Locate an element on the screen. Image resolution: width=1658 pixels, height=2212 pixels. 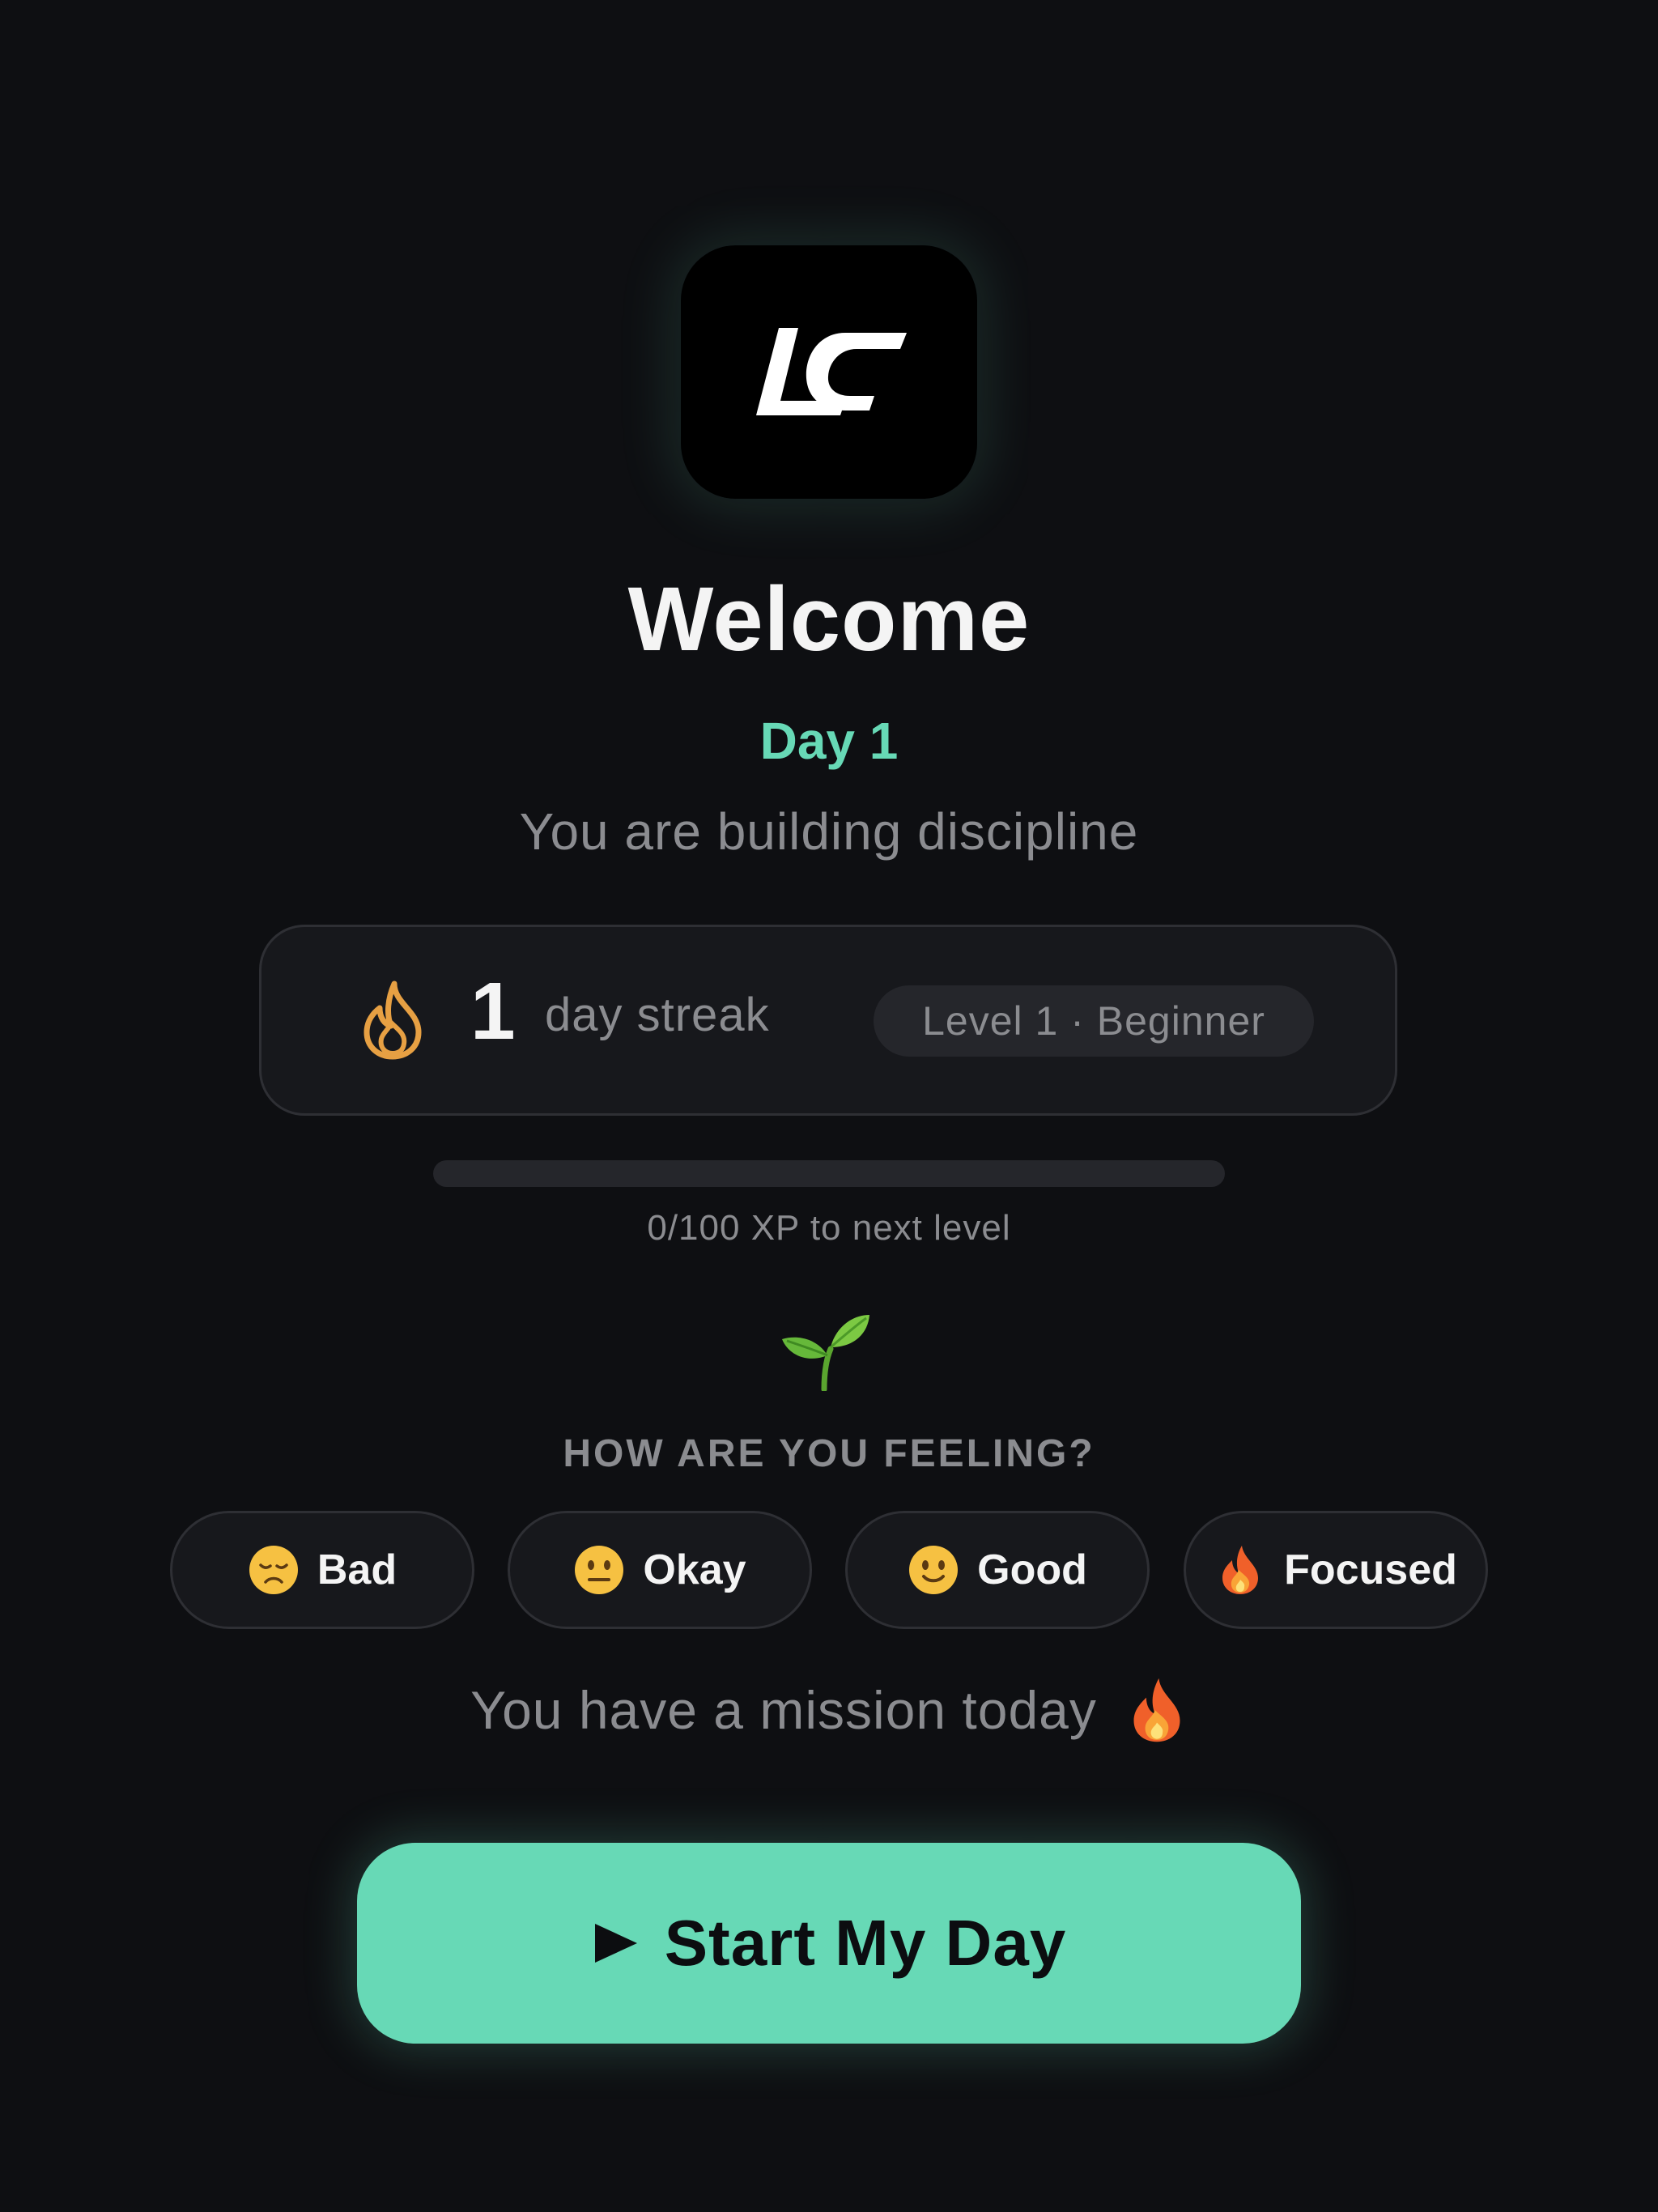
disappointed-face-icon is located at coordinates (273, 1570).